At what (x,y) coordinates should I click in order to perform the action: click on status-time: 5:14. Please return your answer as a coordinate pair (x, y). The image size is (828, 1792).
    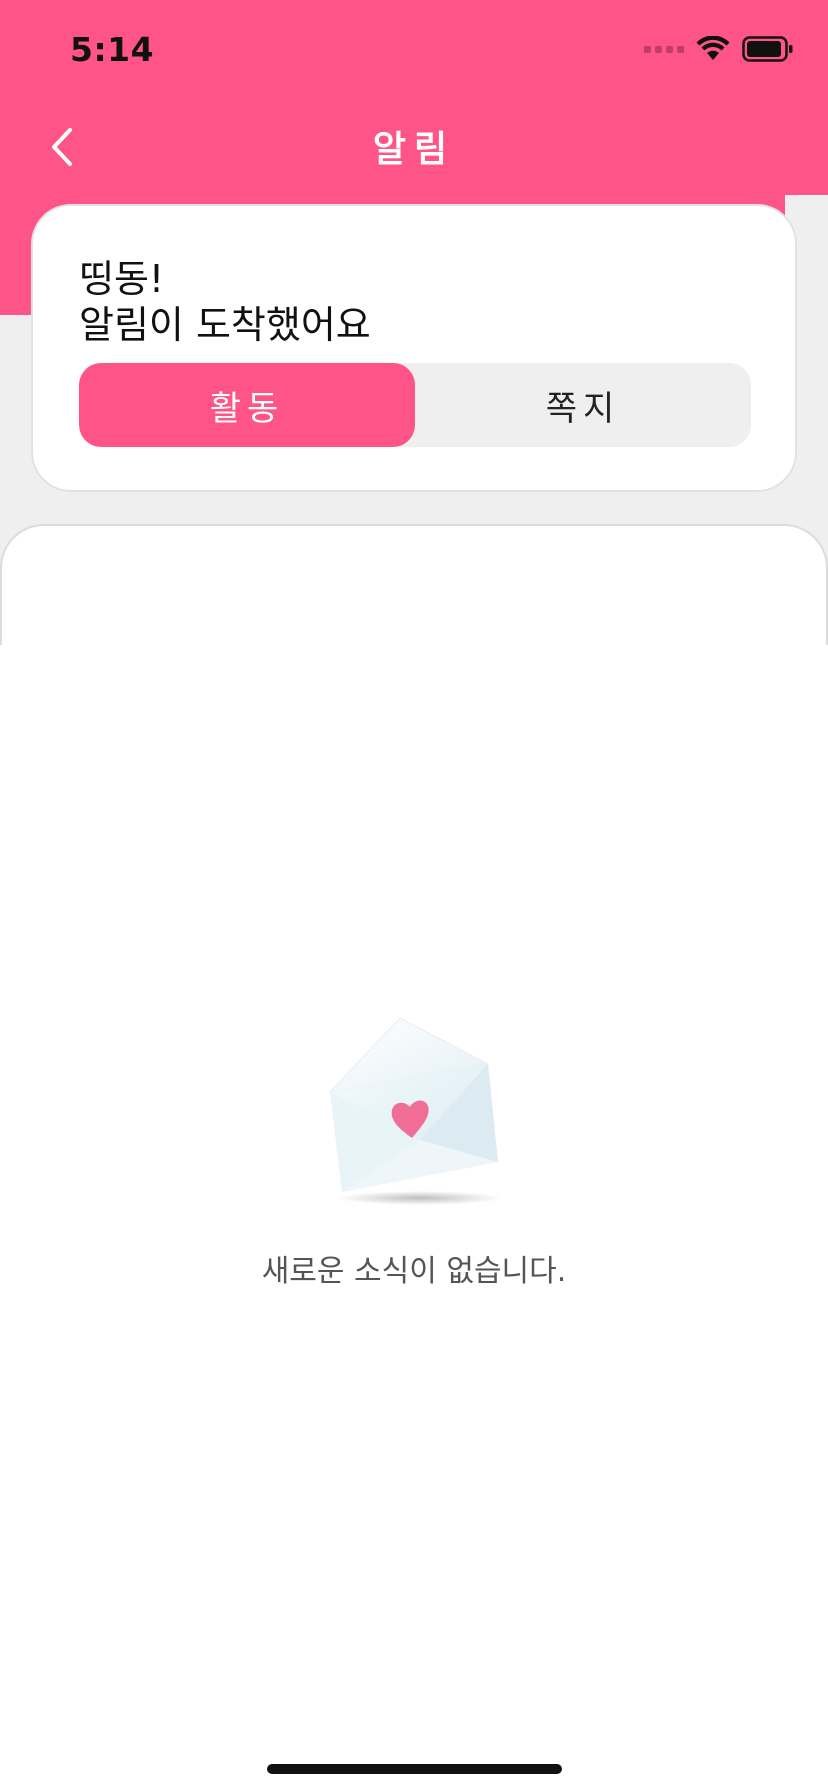
    Looking at the image, I should click on (112, 49).